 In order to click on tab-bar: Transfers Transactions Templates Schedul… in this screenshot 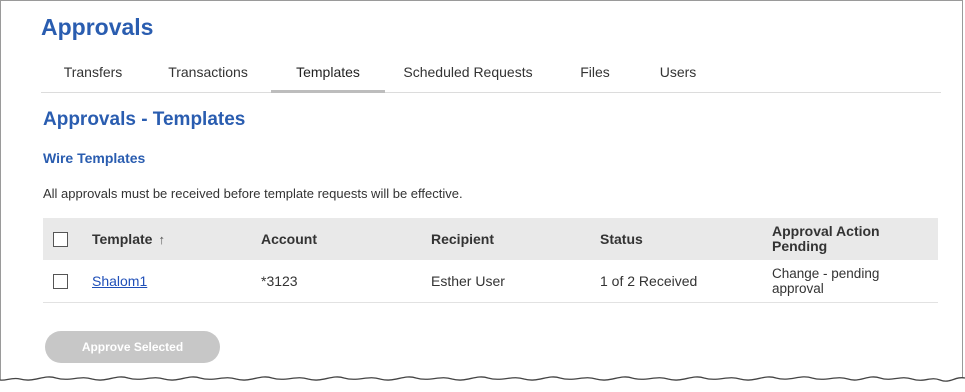, I will do `click(491, 77)`.